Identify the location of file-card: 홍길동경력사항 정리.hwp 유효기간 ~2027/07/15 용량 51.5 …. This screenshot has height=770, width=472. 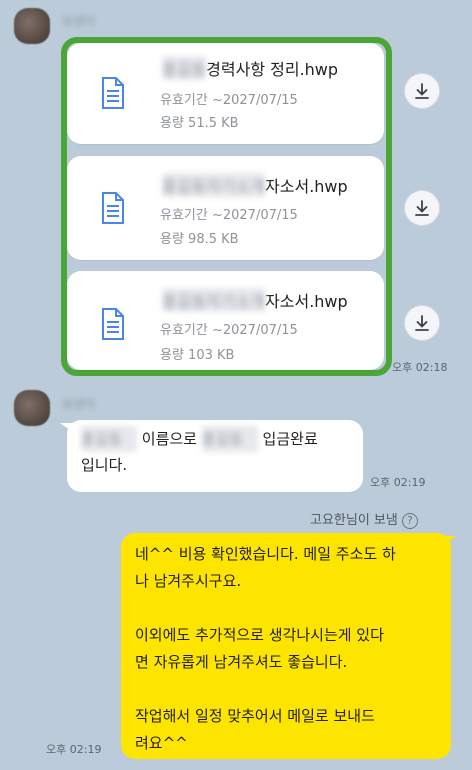
(225, 93).